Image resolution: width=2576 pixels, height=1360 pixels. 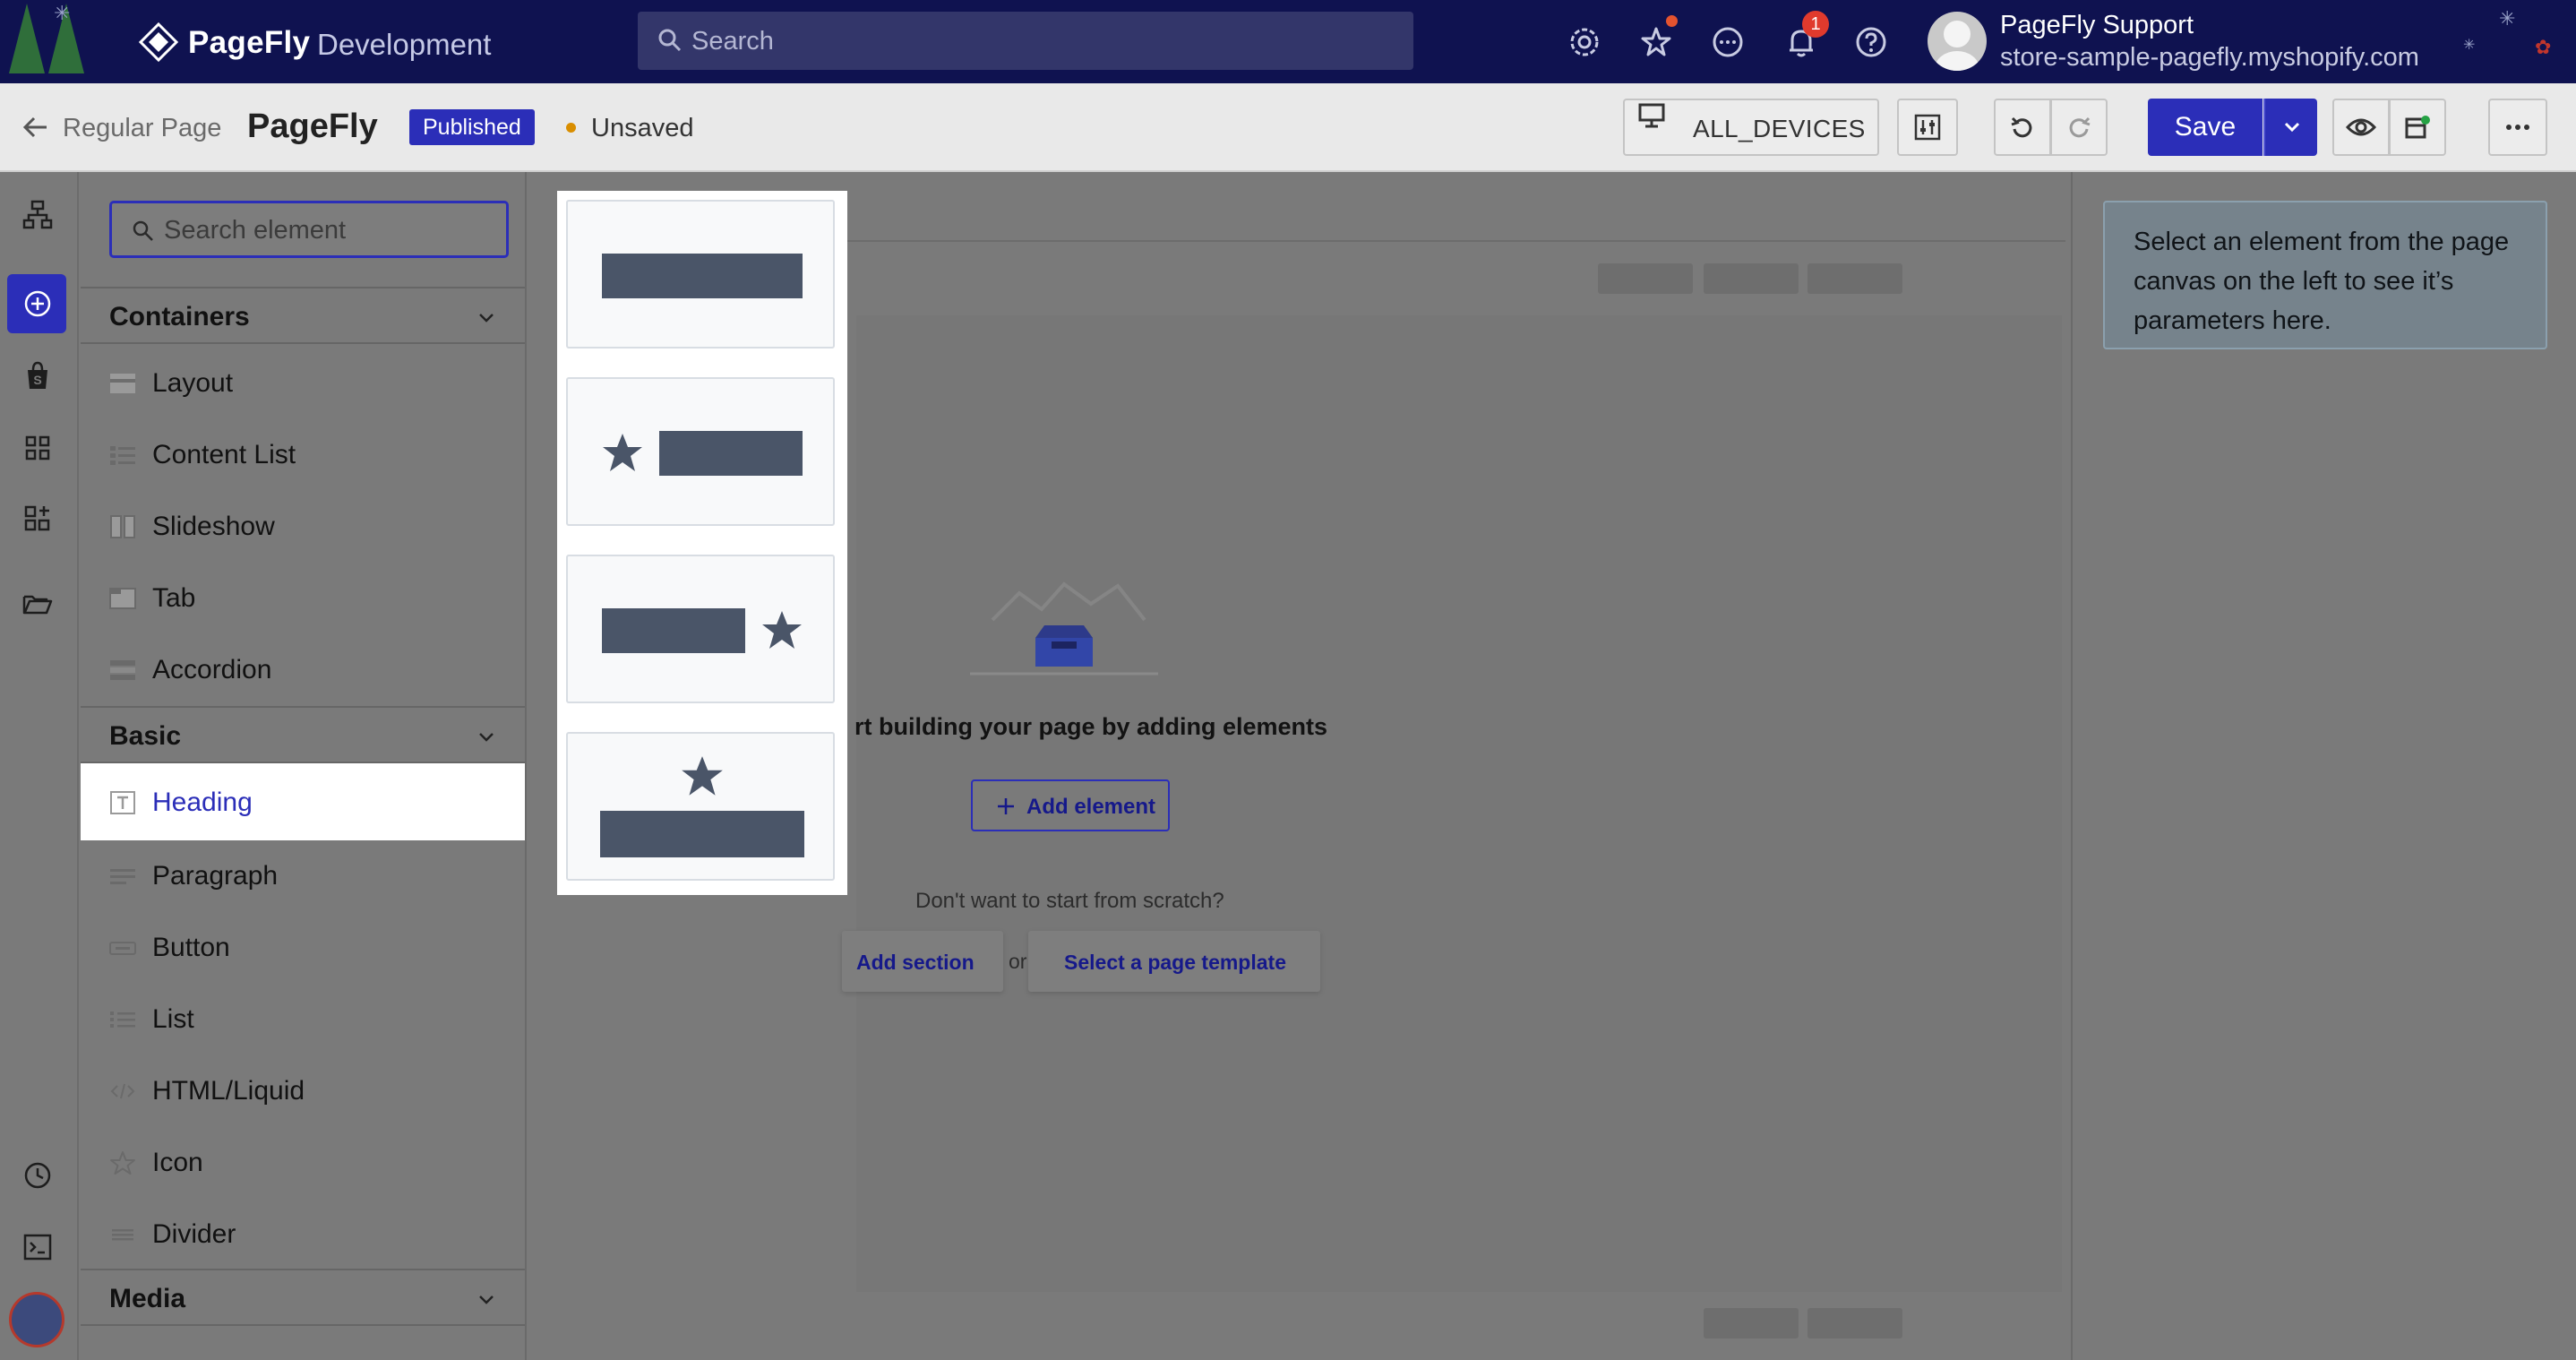 I want to click on rail-add-element, so click(x=37, y=304).